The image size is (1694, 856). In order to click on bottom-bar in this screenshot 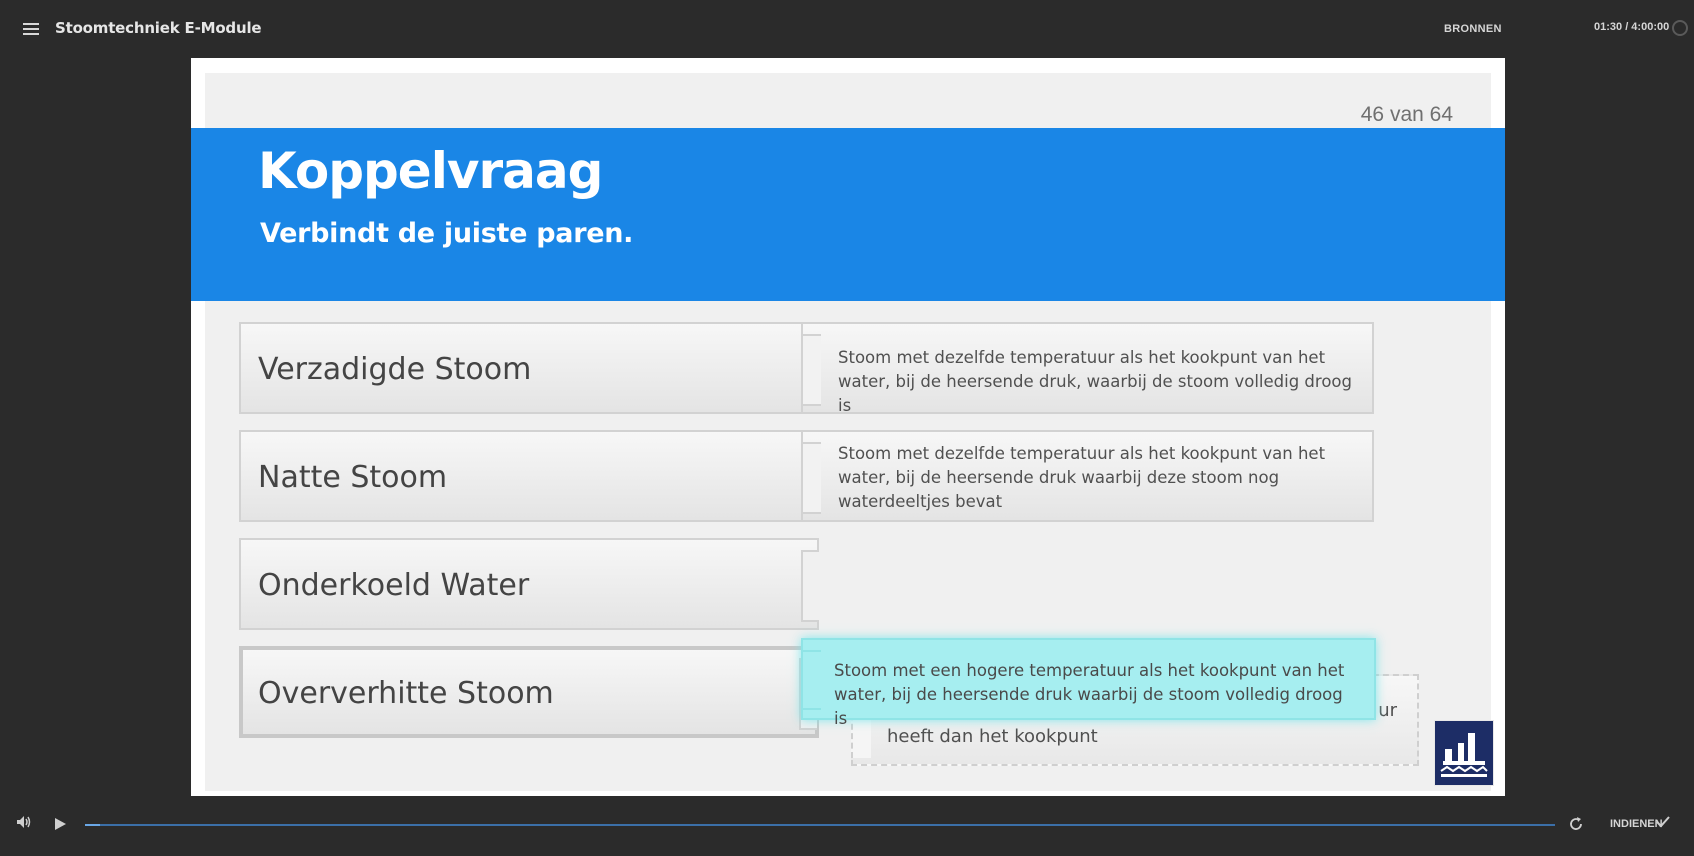, I will do `click(847, 830)`.